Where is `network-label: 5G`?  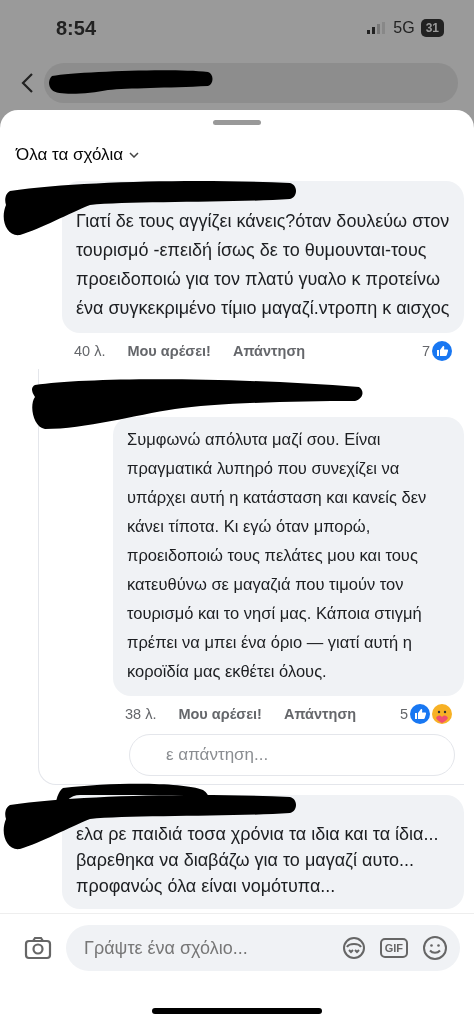 network-label: 5G is located at coordinates (404, 28).